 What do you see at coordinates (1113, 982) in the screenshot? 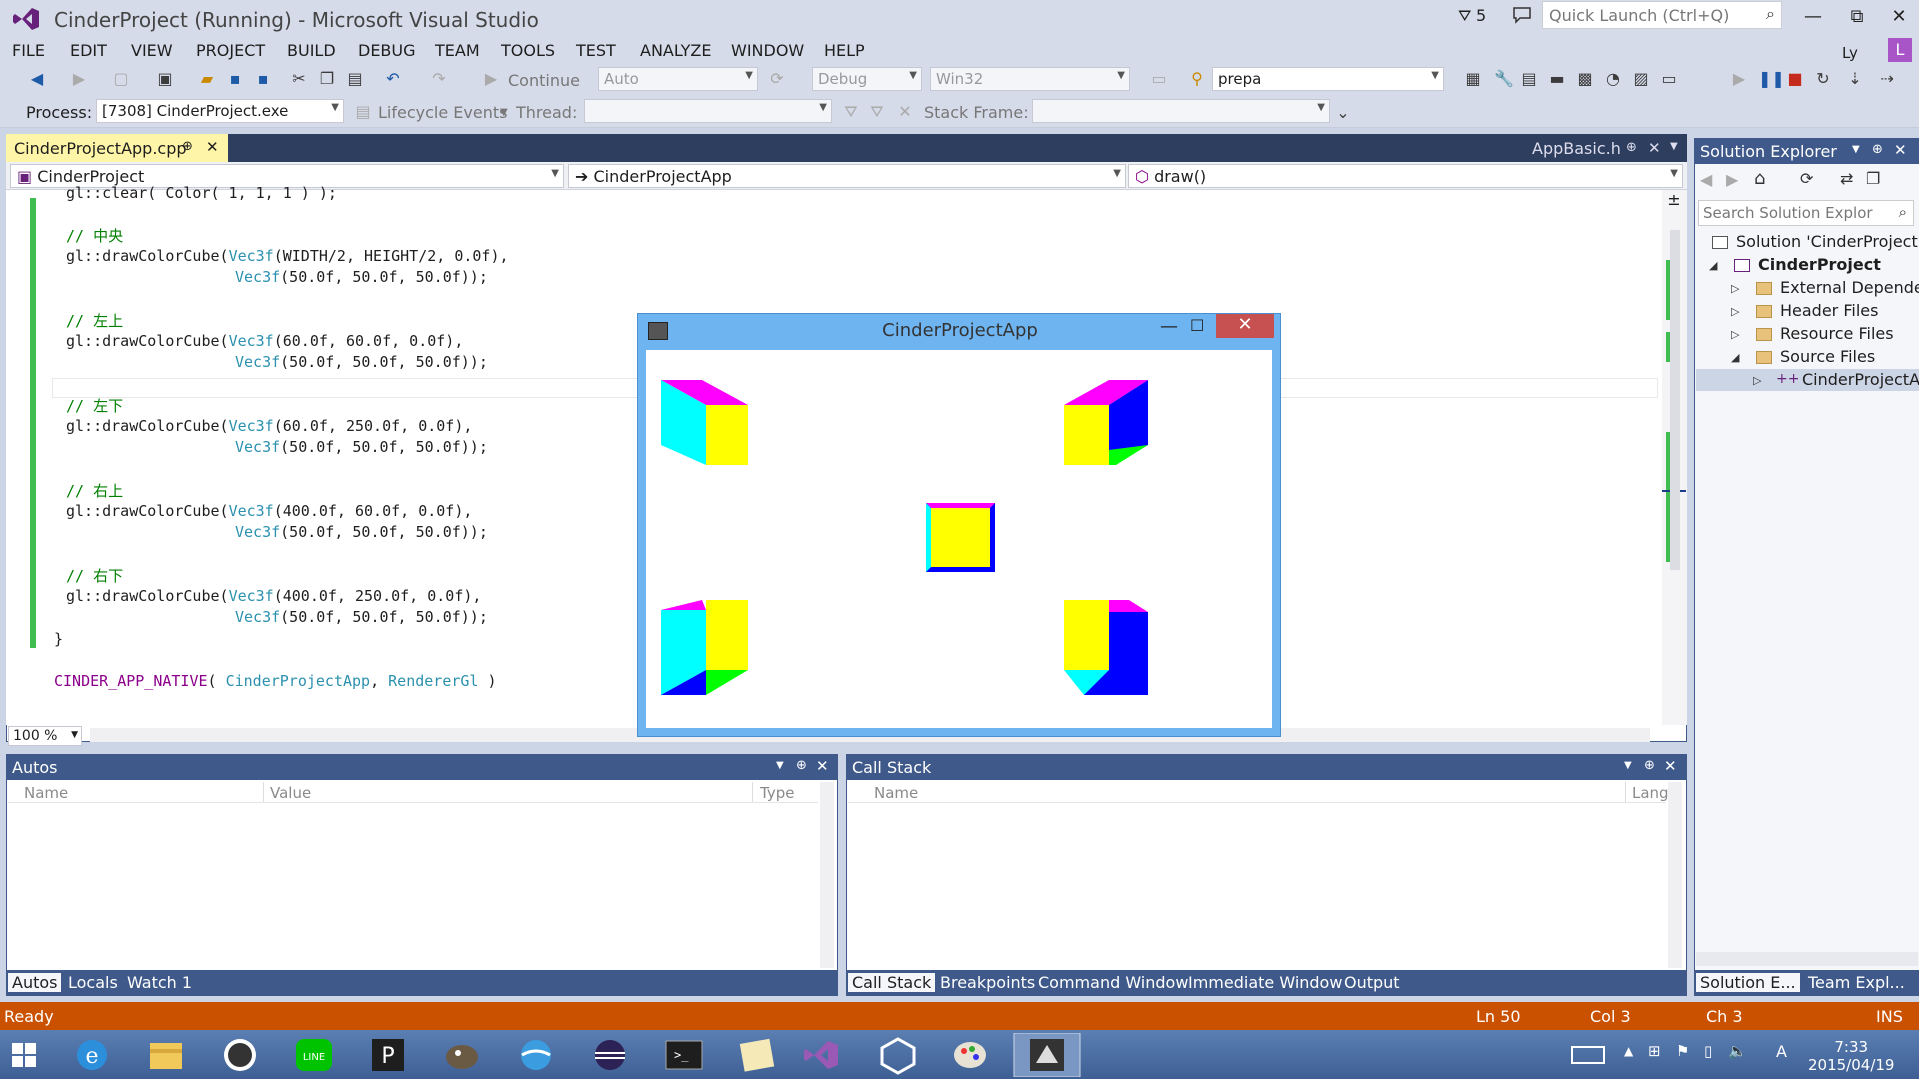
I see `tab-command-window: Command Window` at bounding box center [1113, 982].